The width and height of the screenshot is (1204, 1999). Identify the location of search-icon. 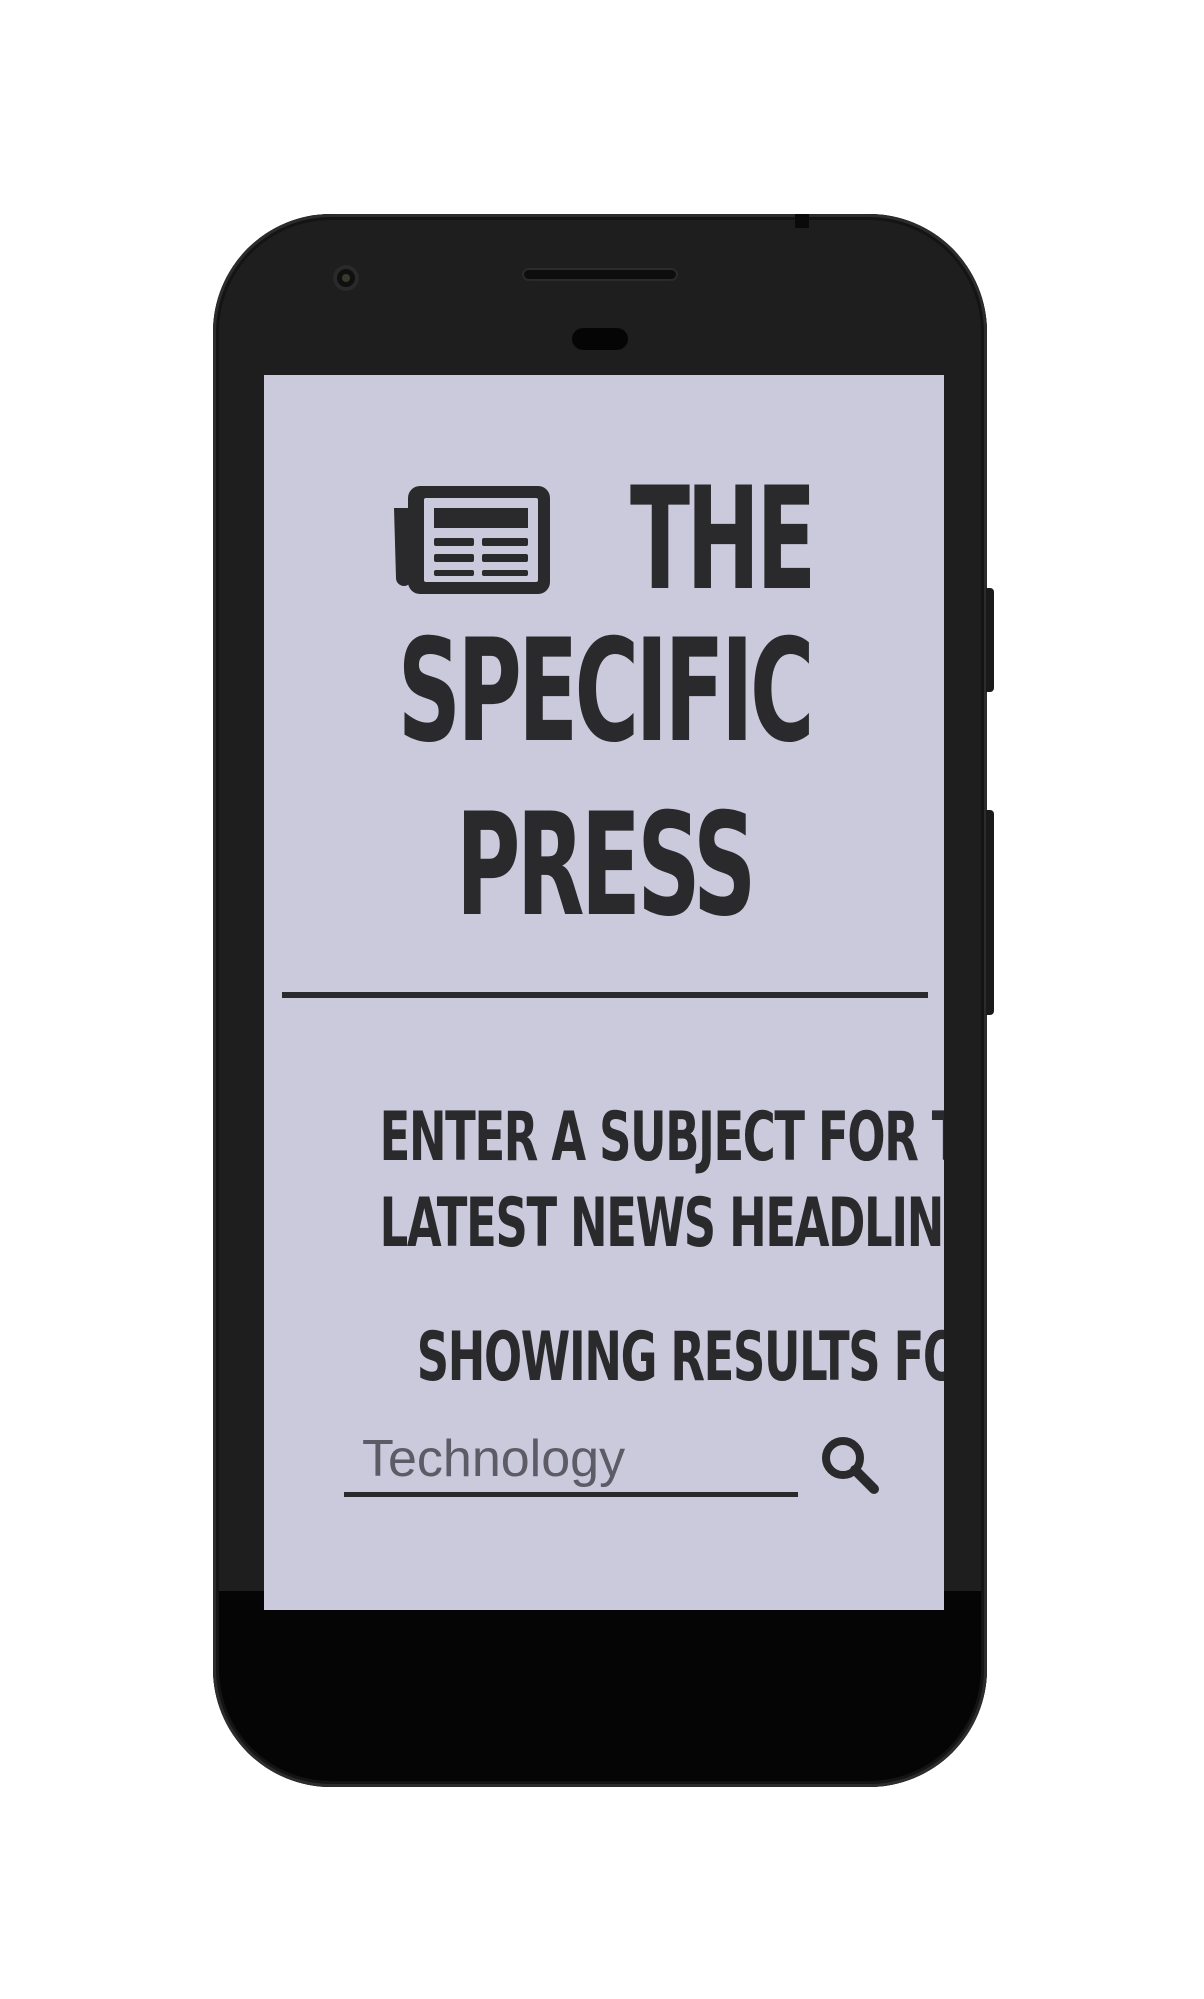
(850, 1465).